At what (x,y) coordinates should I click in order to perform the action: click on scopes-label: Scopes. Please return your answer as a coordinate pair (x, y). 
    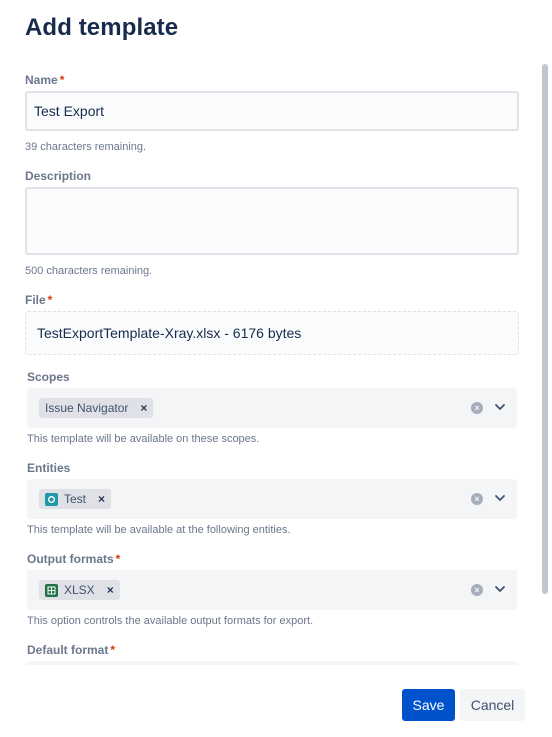
    Looking at the image, I should click on (48, 377).